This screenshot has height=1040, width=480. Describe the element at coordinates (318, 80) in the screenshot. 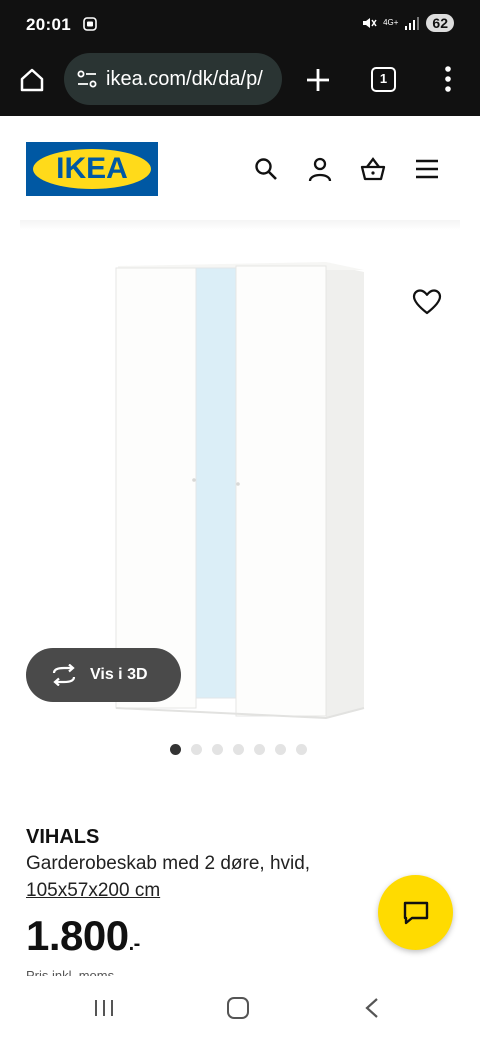

I see `new-tab-icon` at that location.